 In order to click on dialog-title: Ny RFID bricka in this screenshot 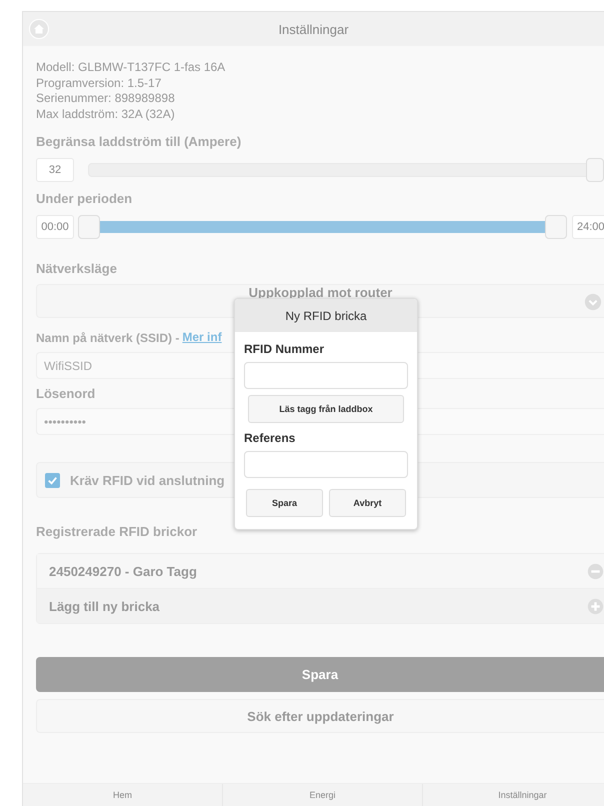, I will do `click(326, 315)`.